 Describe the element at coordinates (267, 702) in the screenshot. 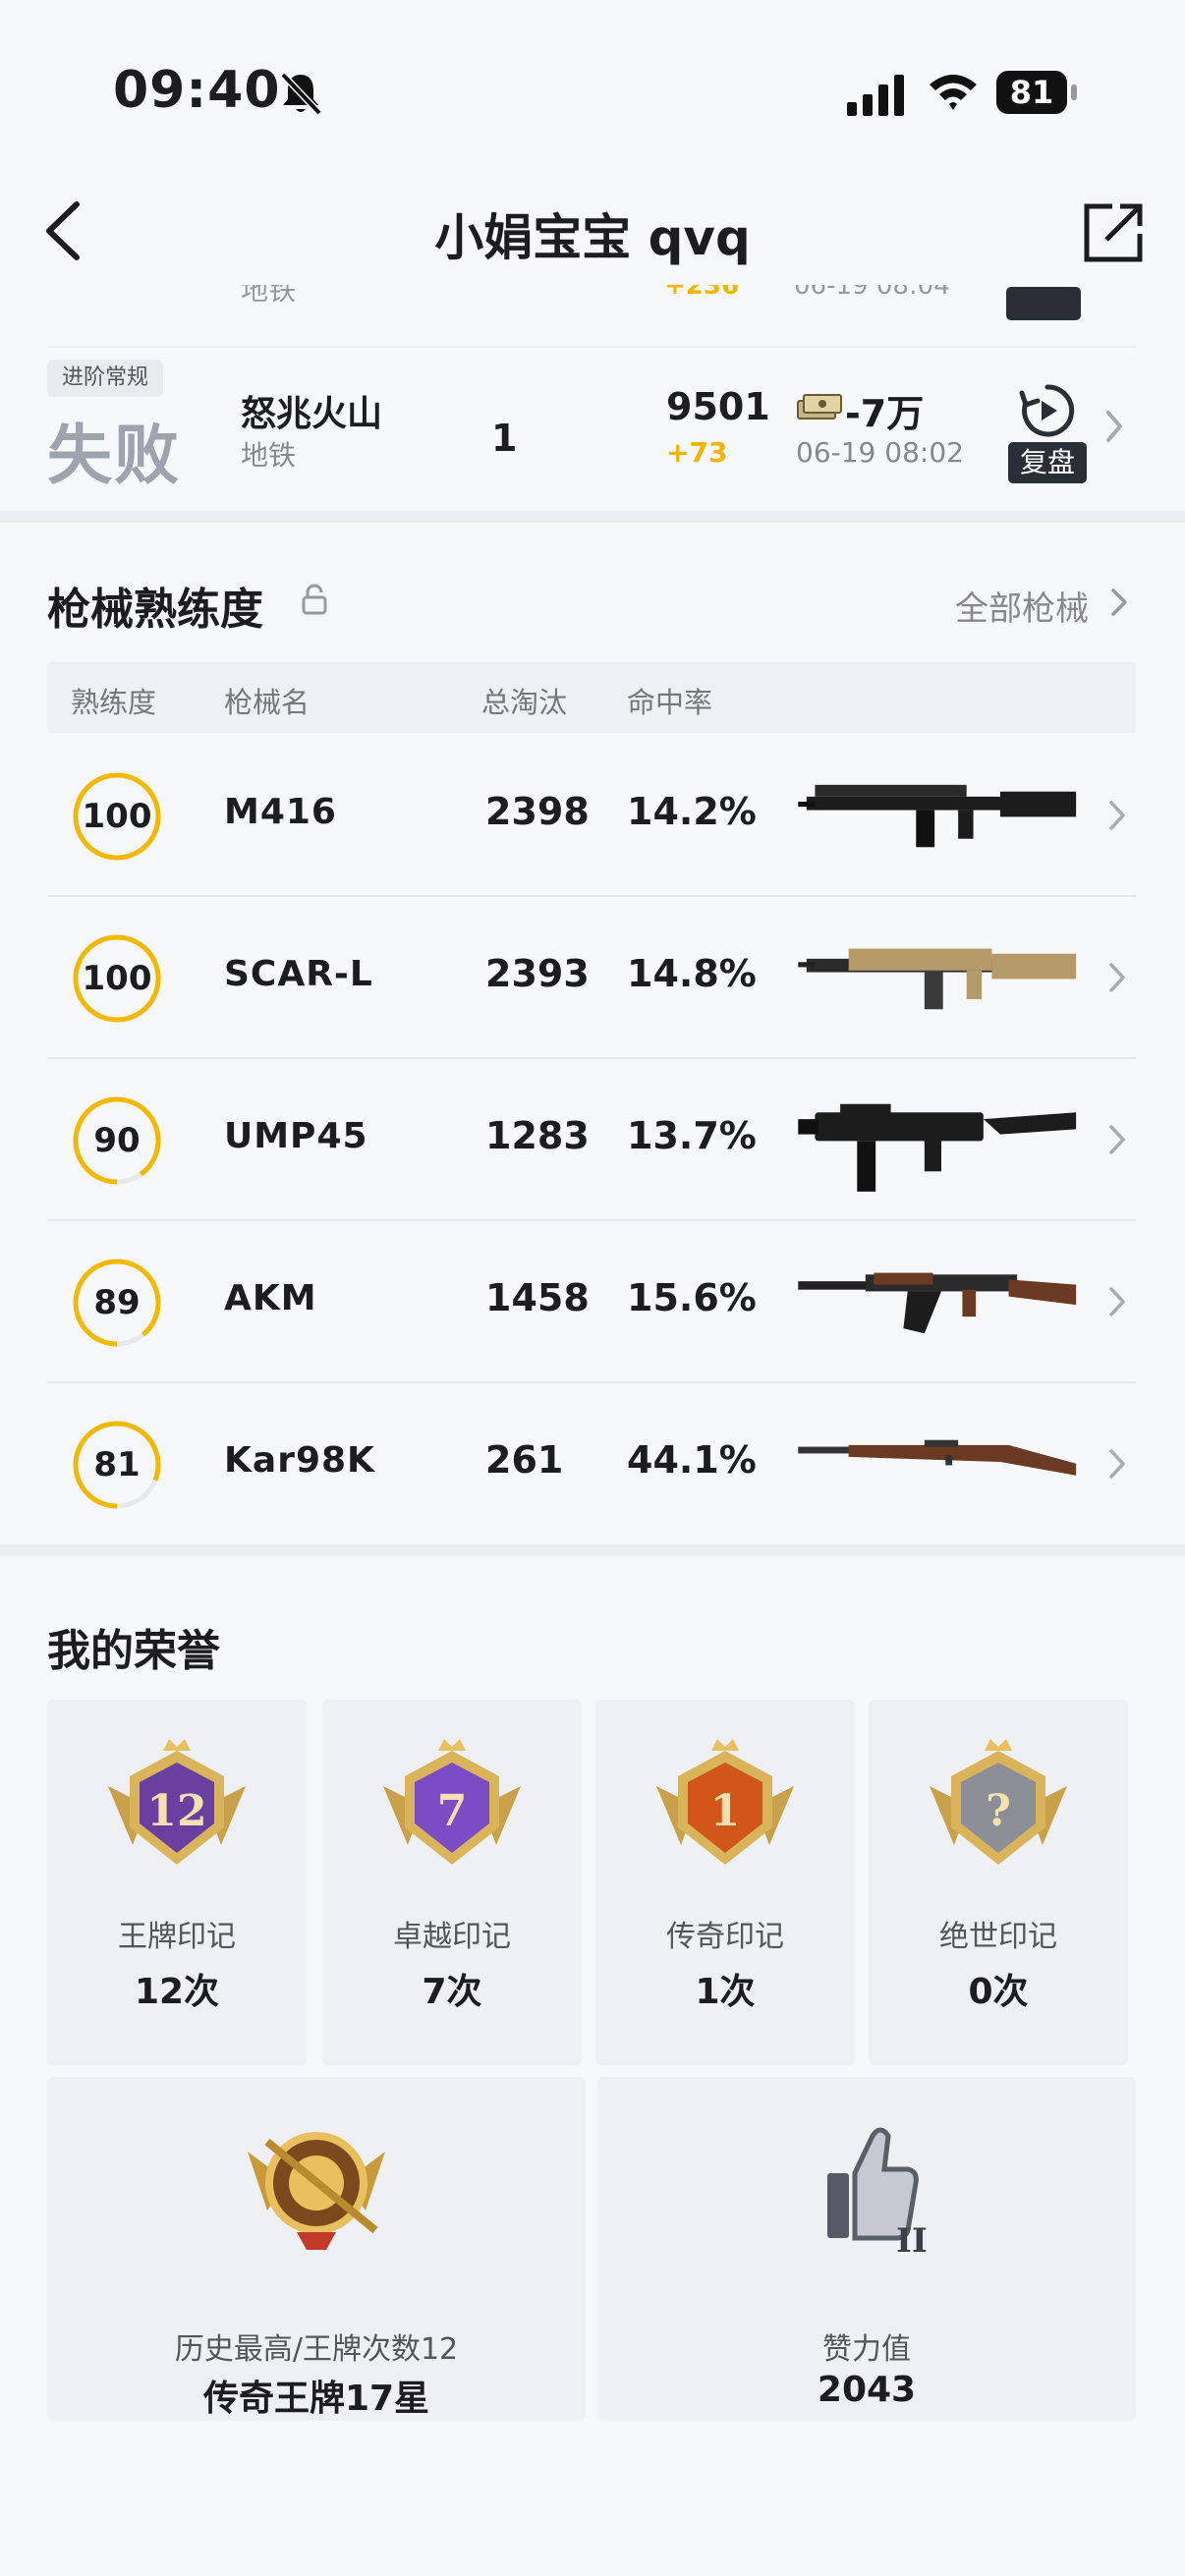

I see `header-name: 枪械名` at that location.